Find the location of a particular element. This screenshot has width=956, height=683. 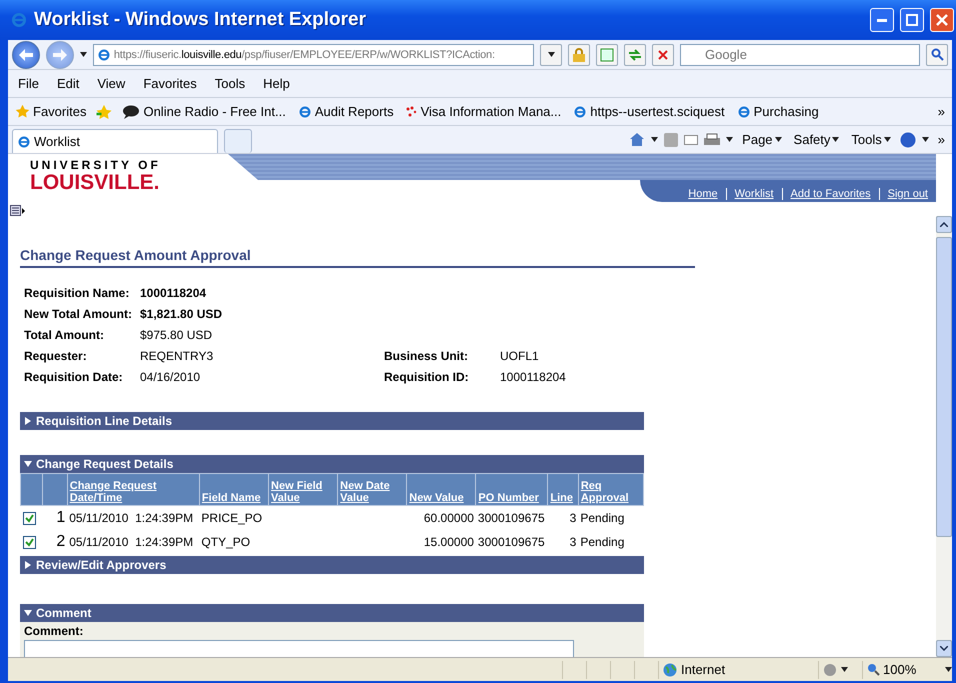

table-cell-text: 15.00000 is located at coordinates (448, 542).